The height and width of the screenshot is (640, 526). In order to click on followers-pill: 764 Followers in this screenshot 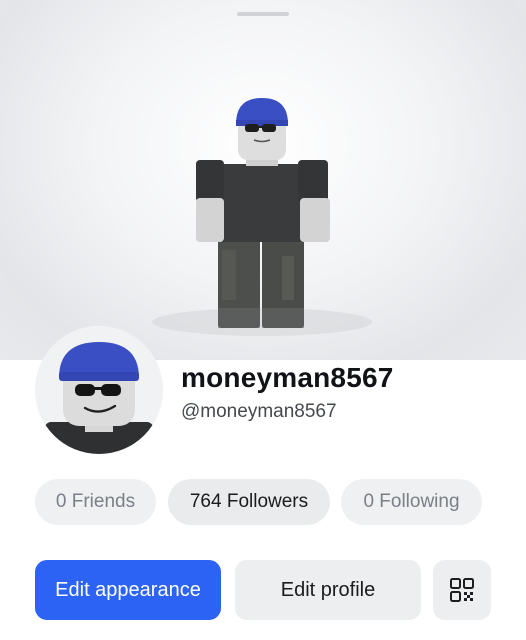, I will do `click(249, 502)`.